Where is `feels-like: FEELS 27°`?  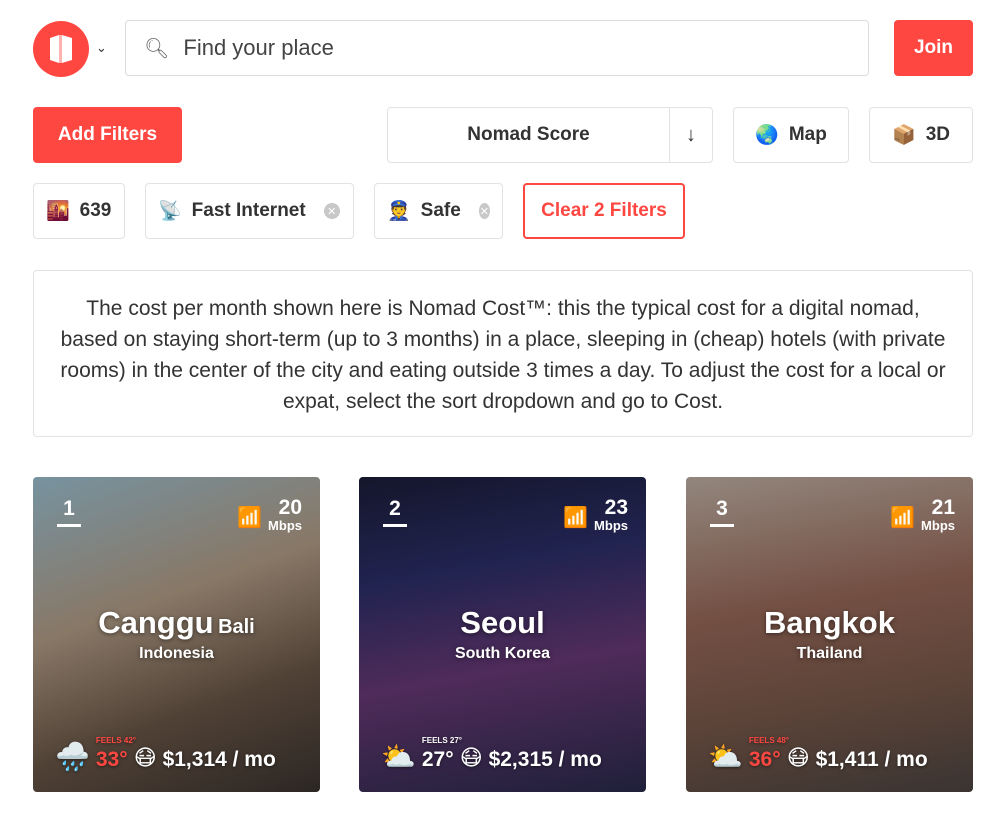
feels-like: FEELS 27° is located at coordinates (441, 740).